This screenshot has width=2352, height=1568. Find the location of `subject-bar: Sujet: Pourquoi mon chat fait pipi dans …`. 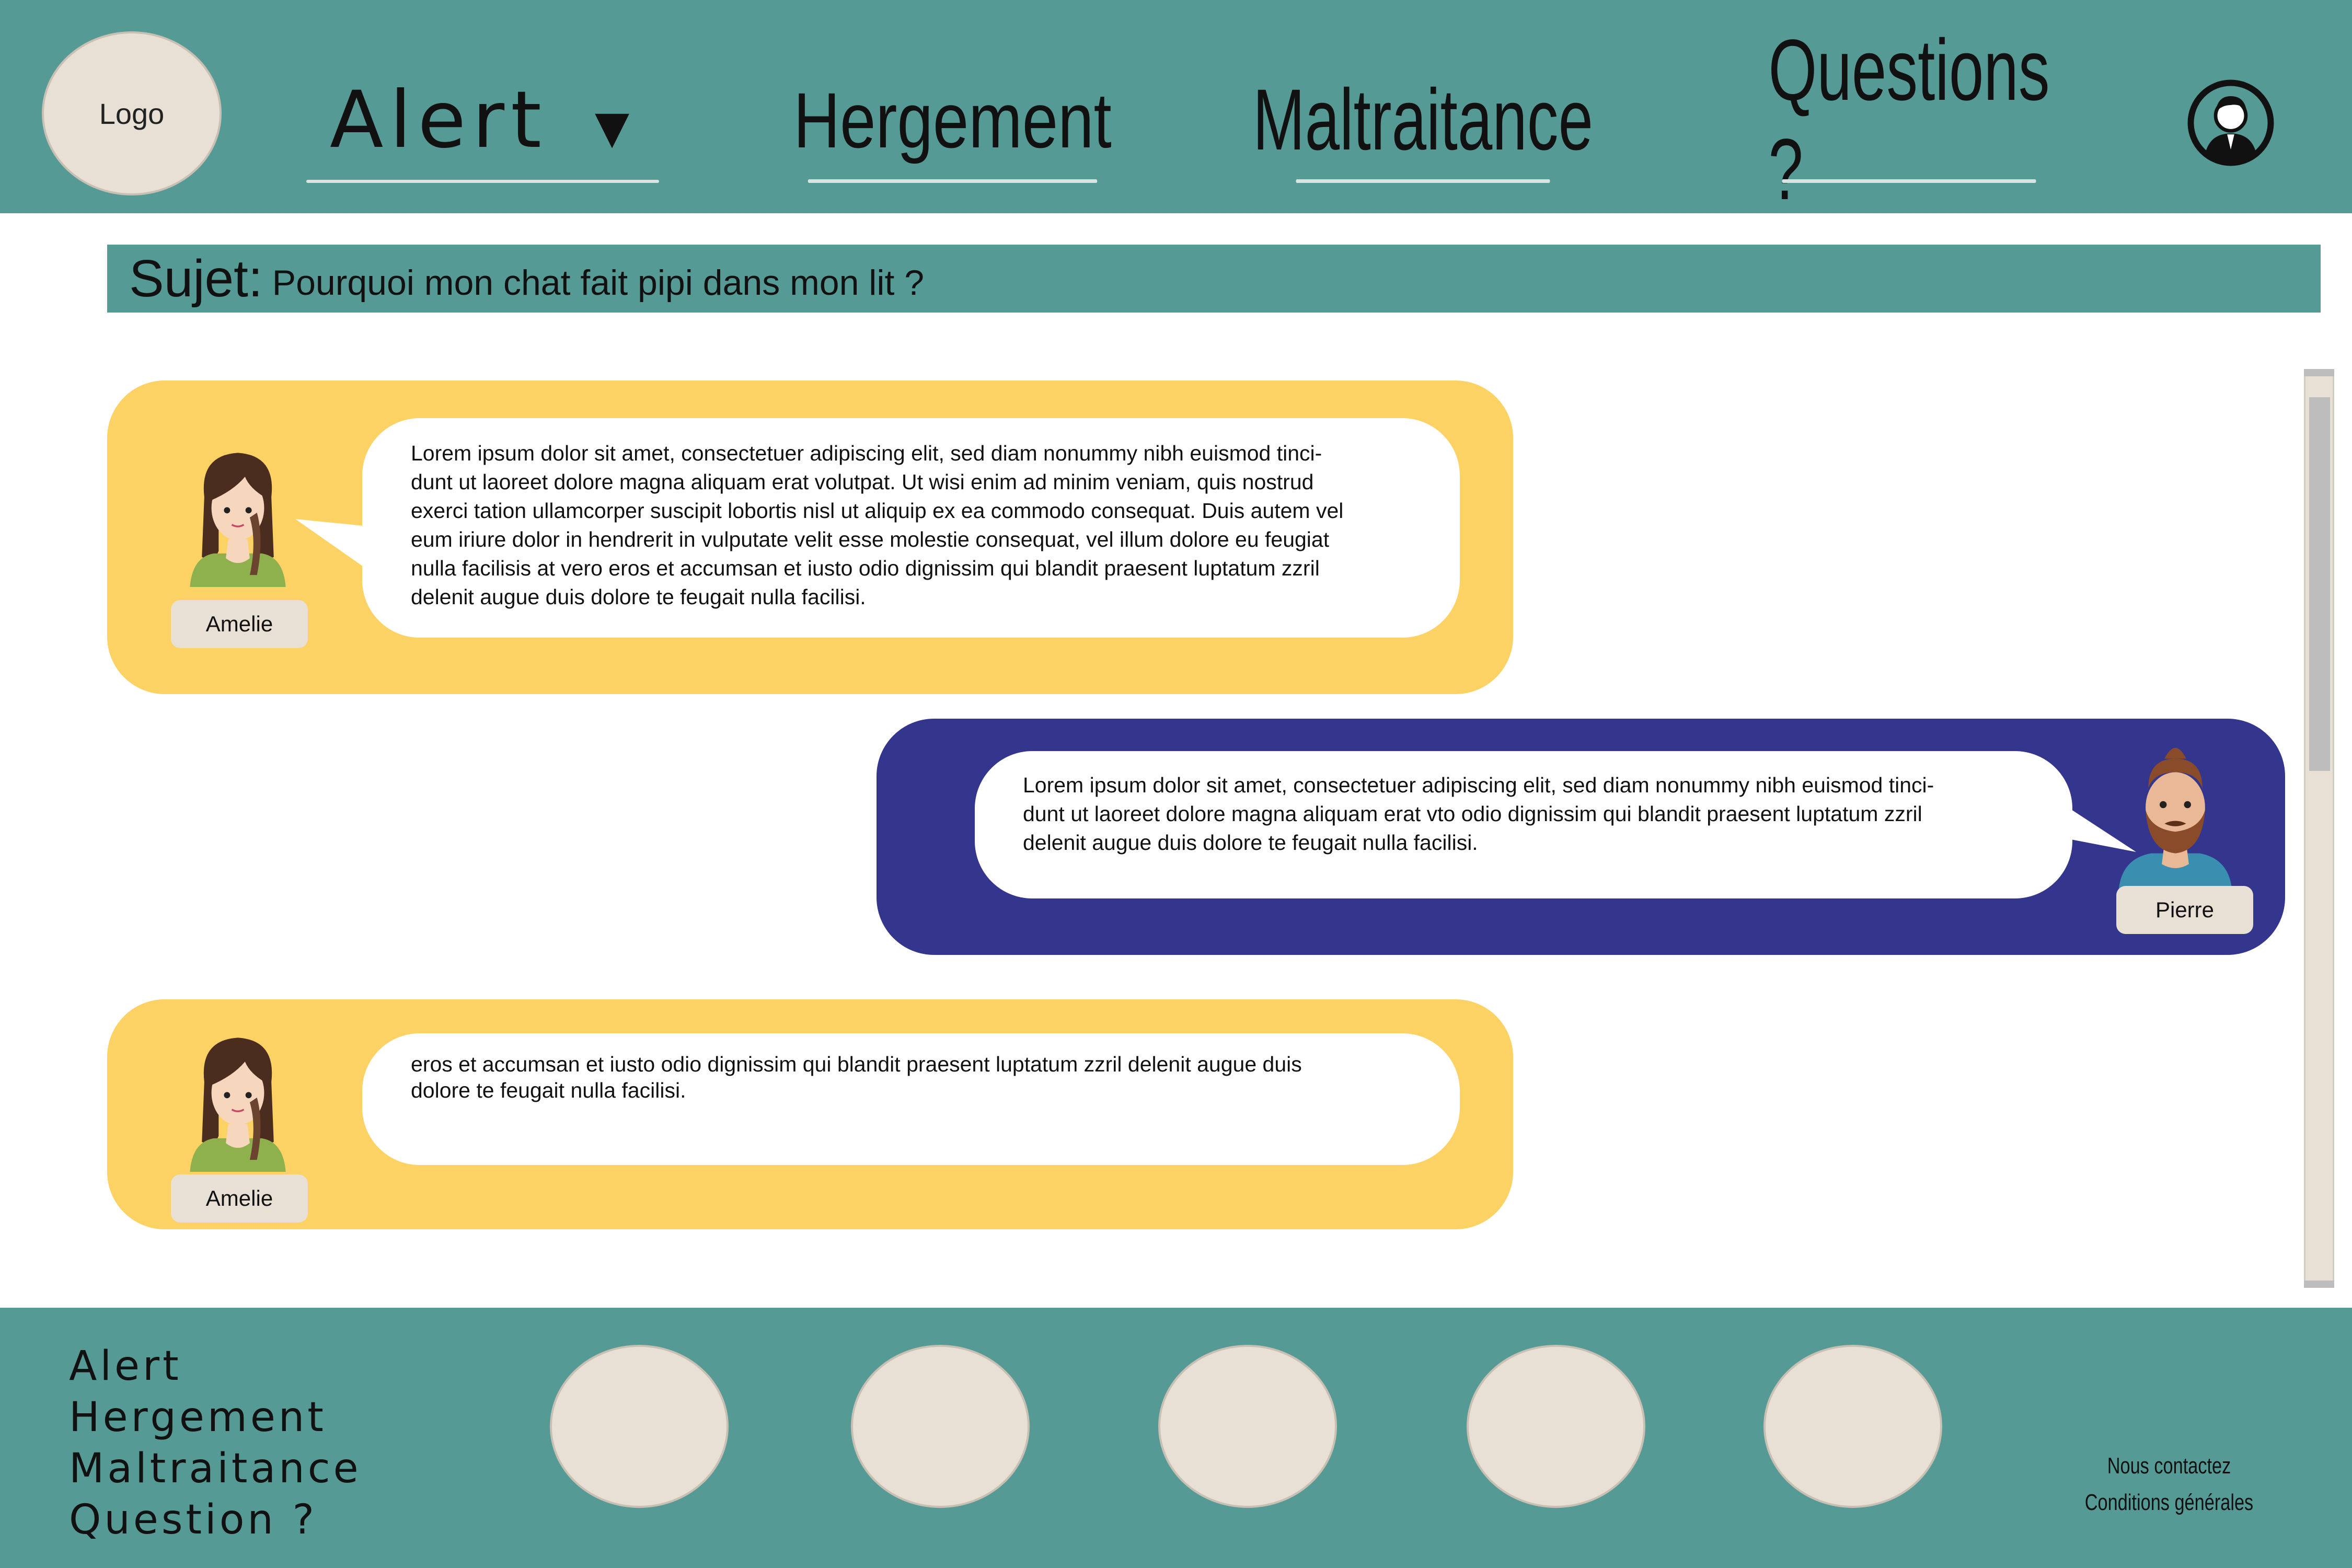

subject-bar: Sujet: Pourquoi mon chat fait pipi dans … is located at coordinates (1214, 279).